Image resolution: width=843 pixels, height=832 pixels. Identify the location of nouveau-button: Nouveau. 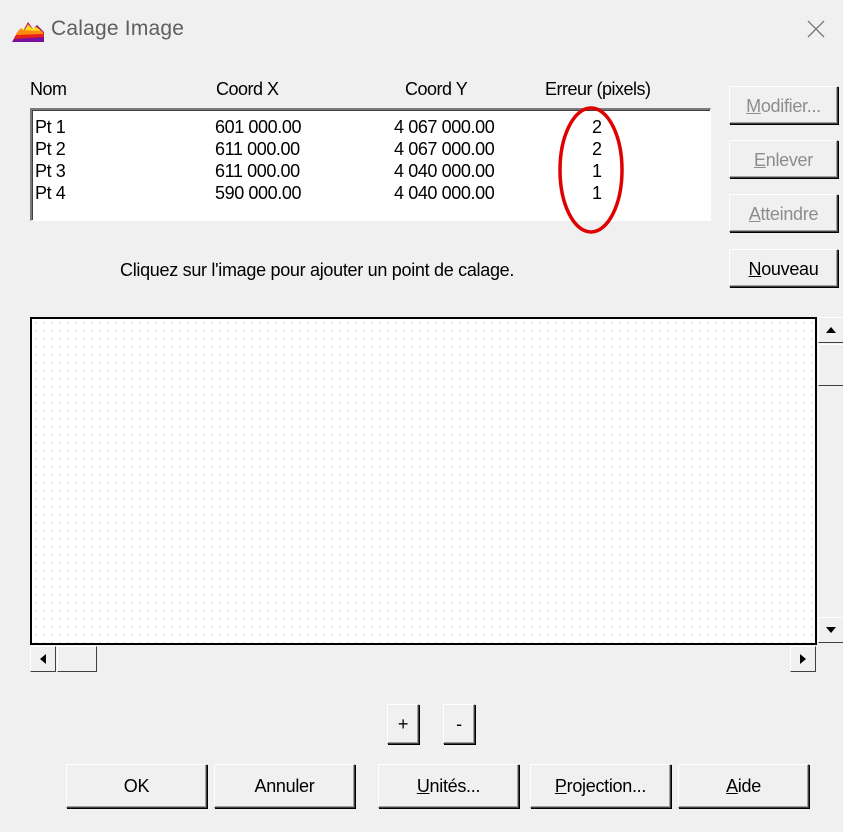
(783, 268).